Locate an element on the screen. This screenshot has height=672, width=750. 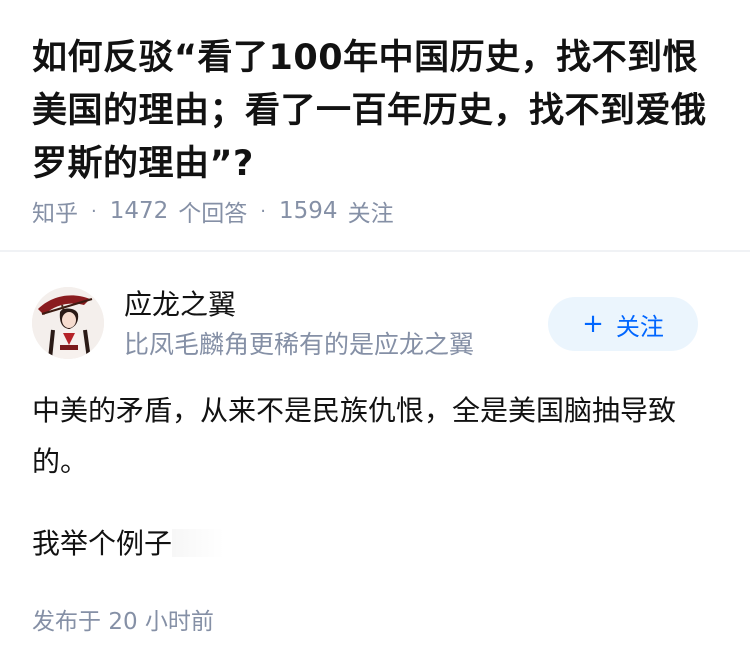
content-fade-overlay is located at coordinates (198, 543).